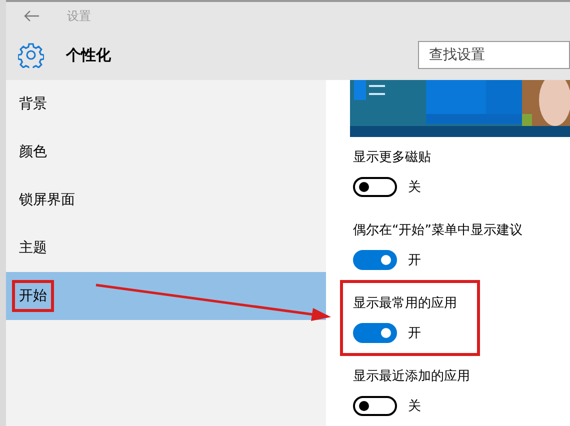 This screenshot has width=570, height=426. I want to click on sidebar-item: 背景, so click(166, 104).